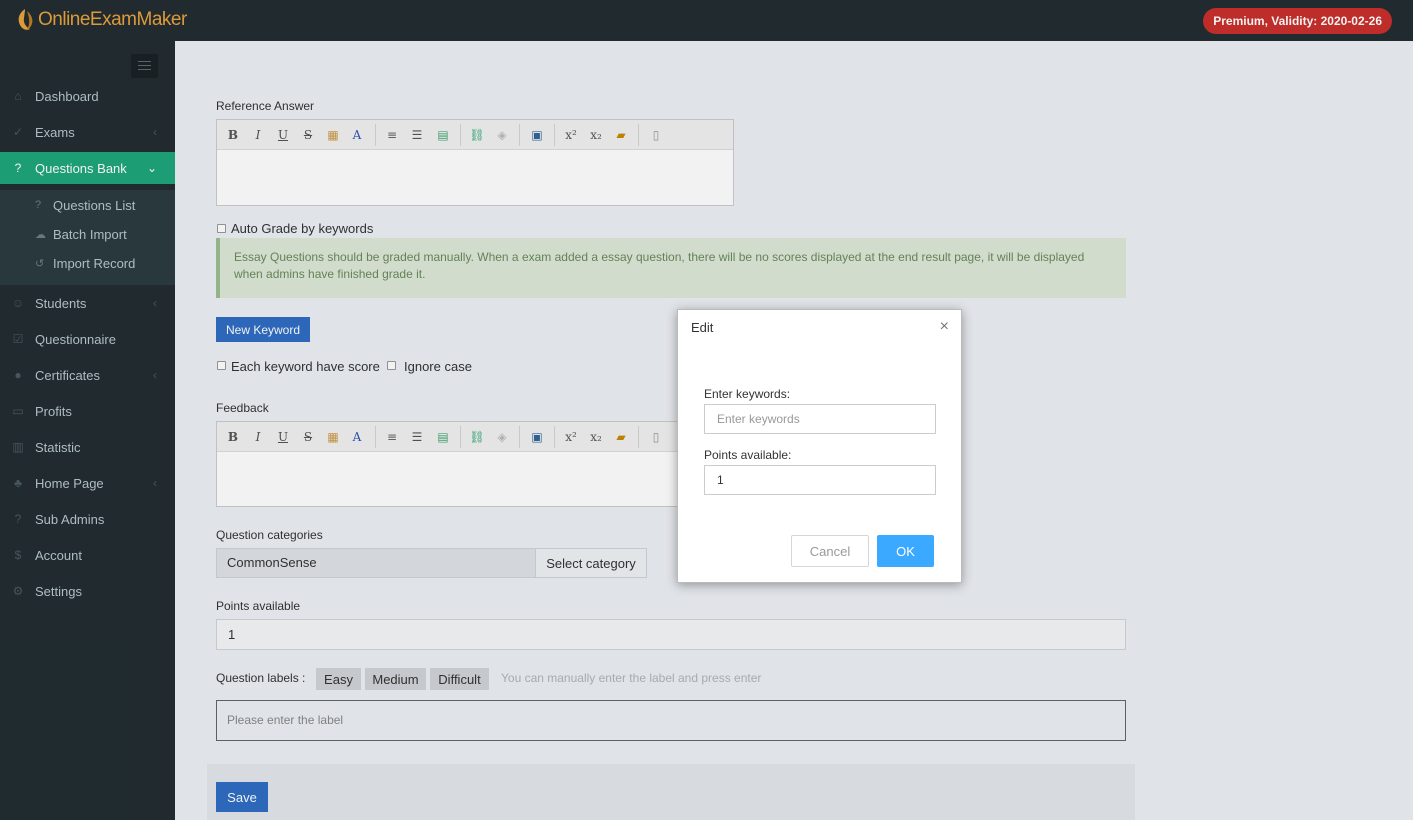 The height and width of the screenshot is (820, 1413). Describe the element at coordinates (81, 234) in the screenshot. I see `sidebar-subitem-batch-import: ☁ Batch Import` at that location.